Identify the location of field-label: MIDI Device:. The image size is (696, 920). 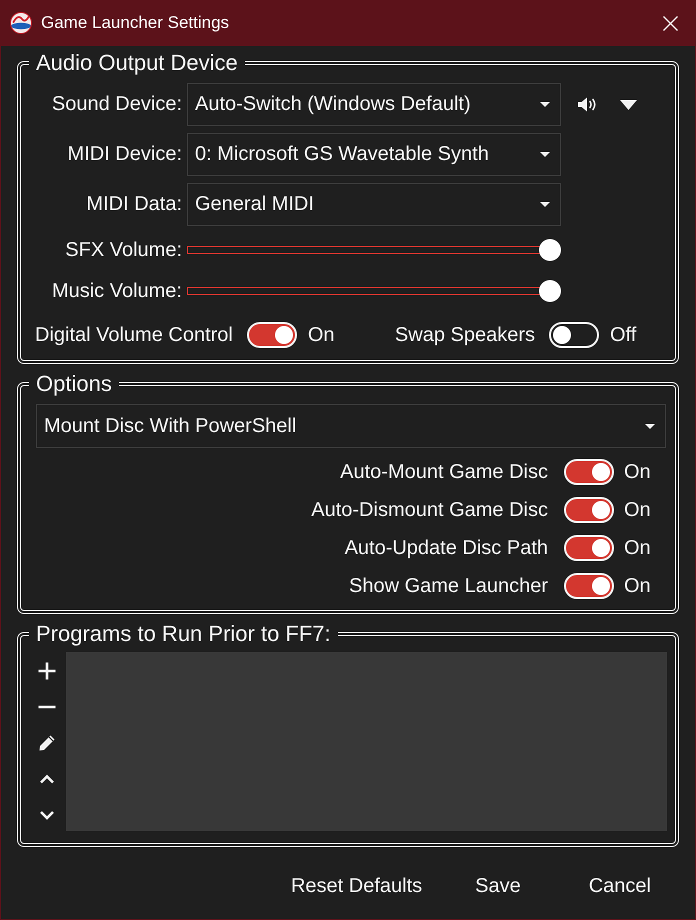
(124, 154).